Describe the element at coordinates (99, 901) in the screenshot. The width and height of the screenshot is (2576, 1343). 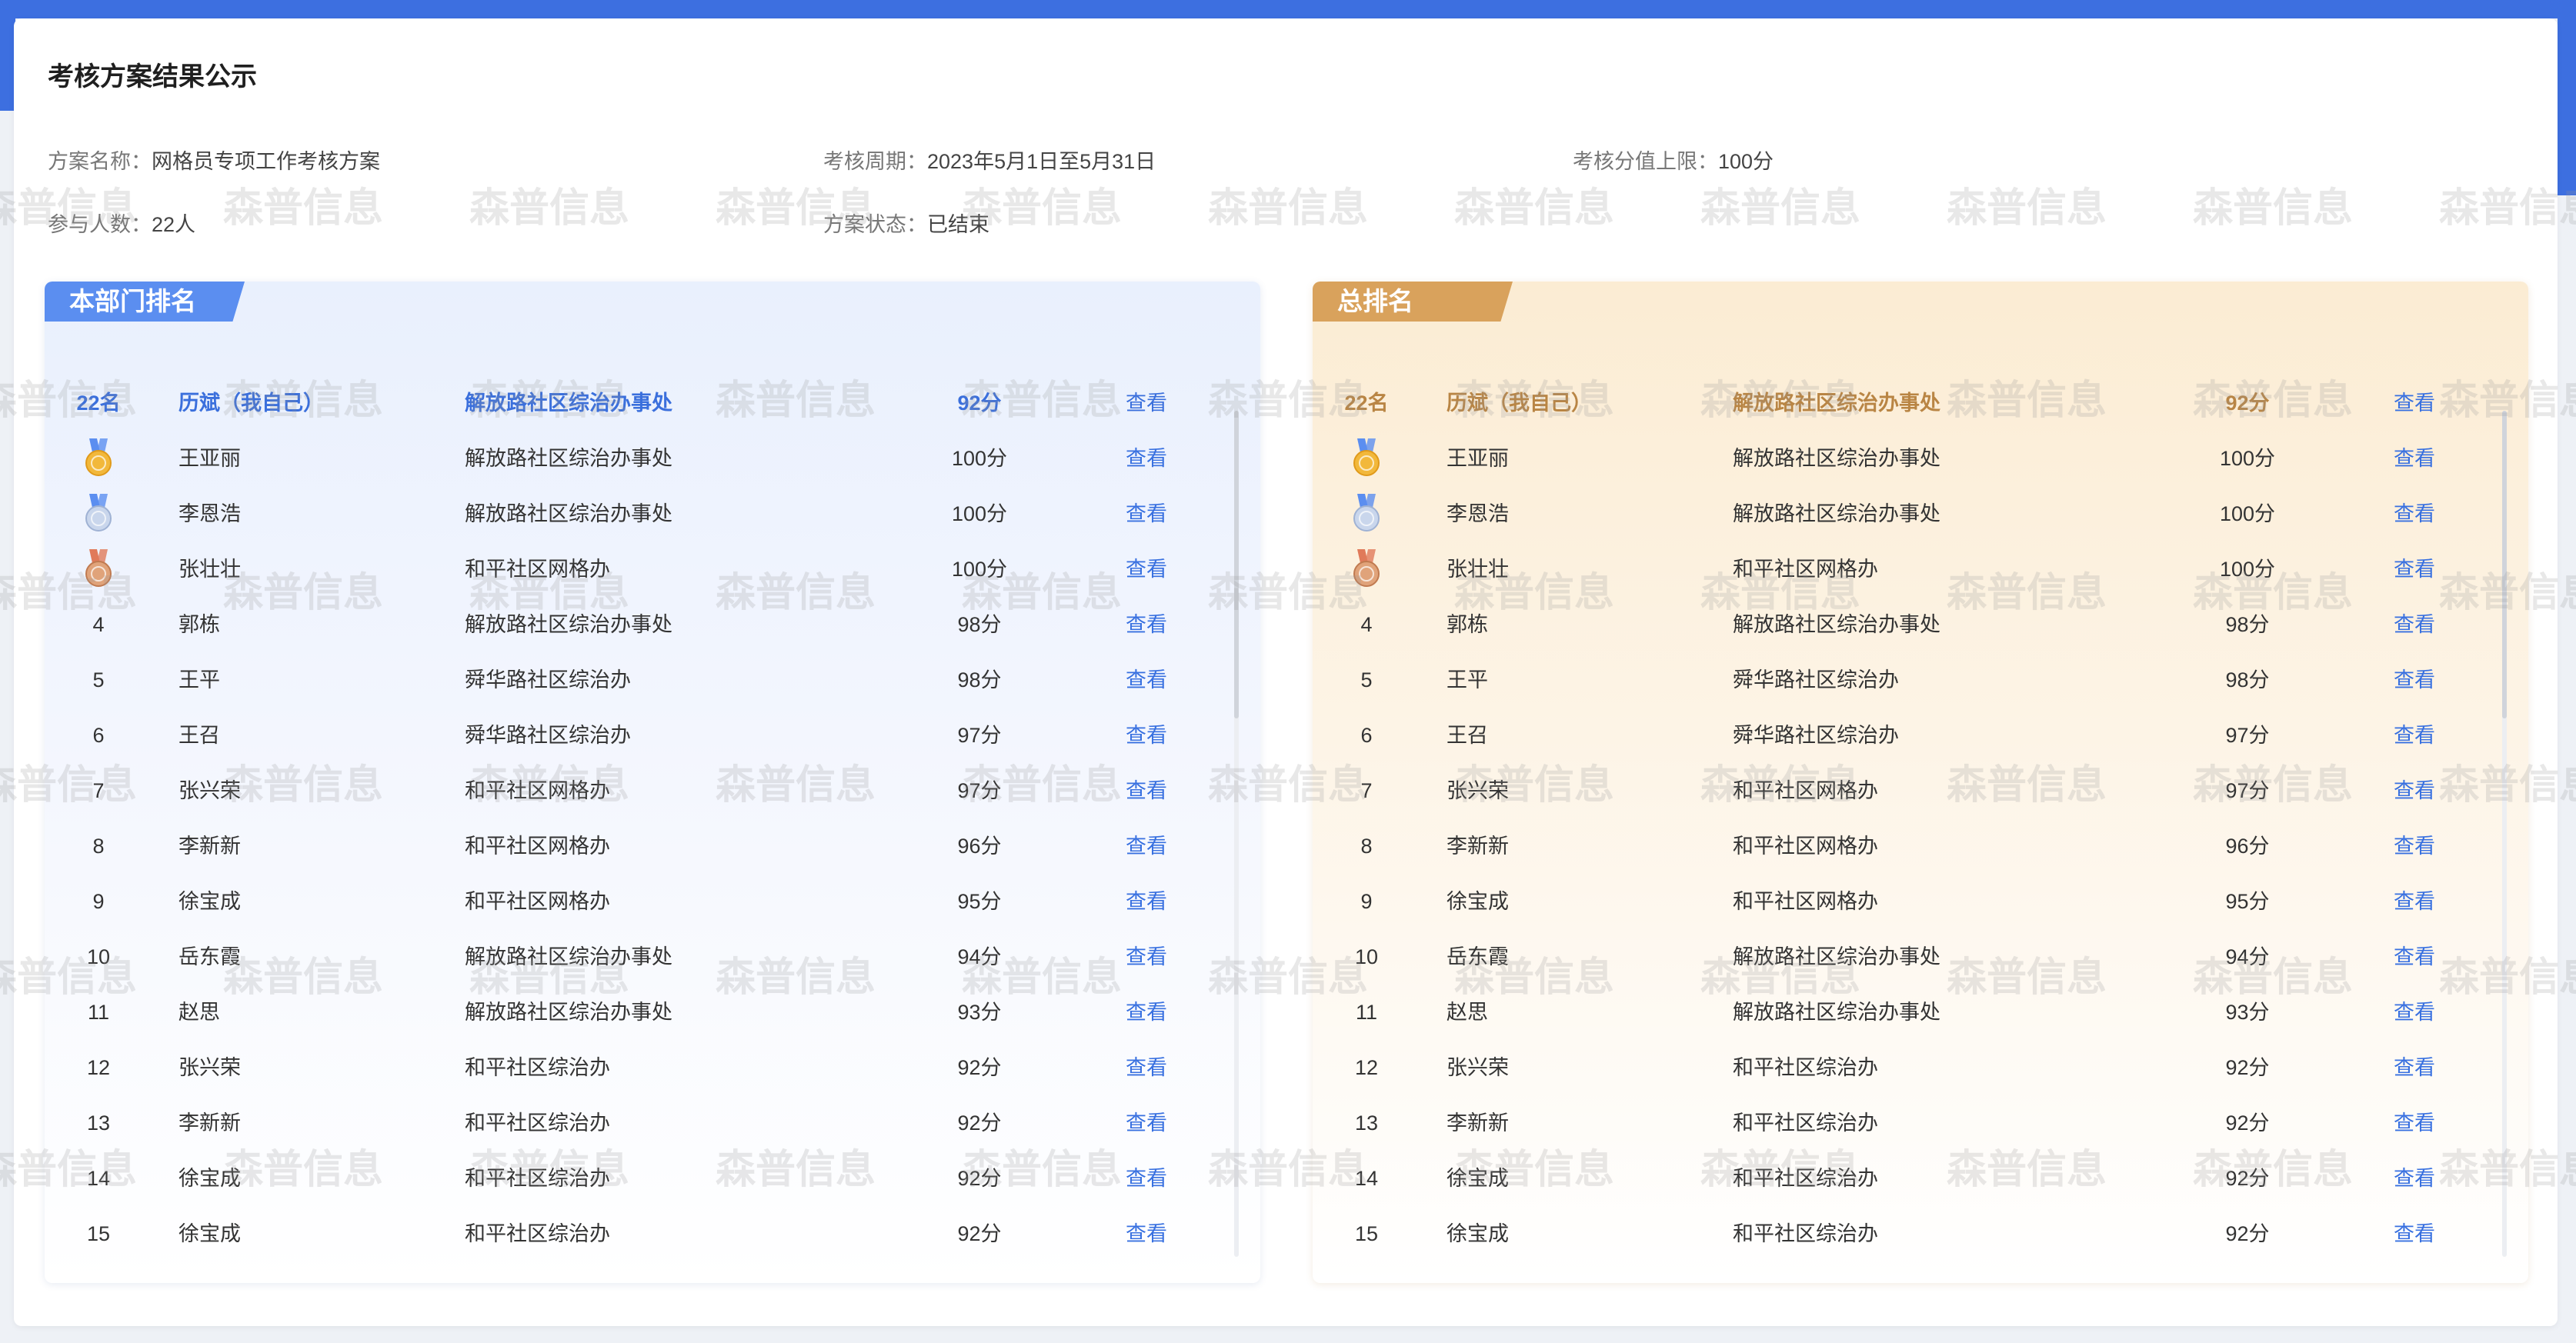
I see `rank-cell: 9` at that location.